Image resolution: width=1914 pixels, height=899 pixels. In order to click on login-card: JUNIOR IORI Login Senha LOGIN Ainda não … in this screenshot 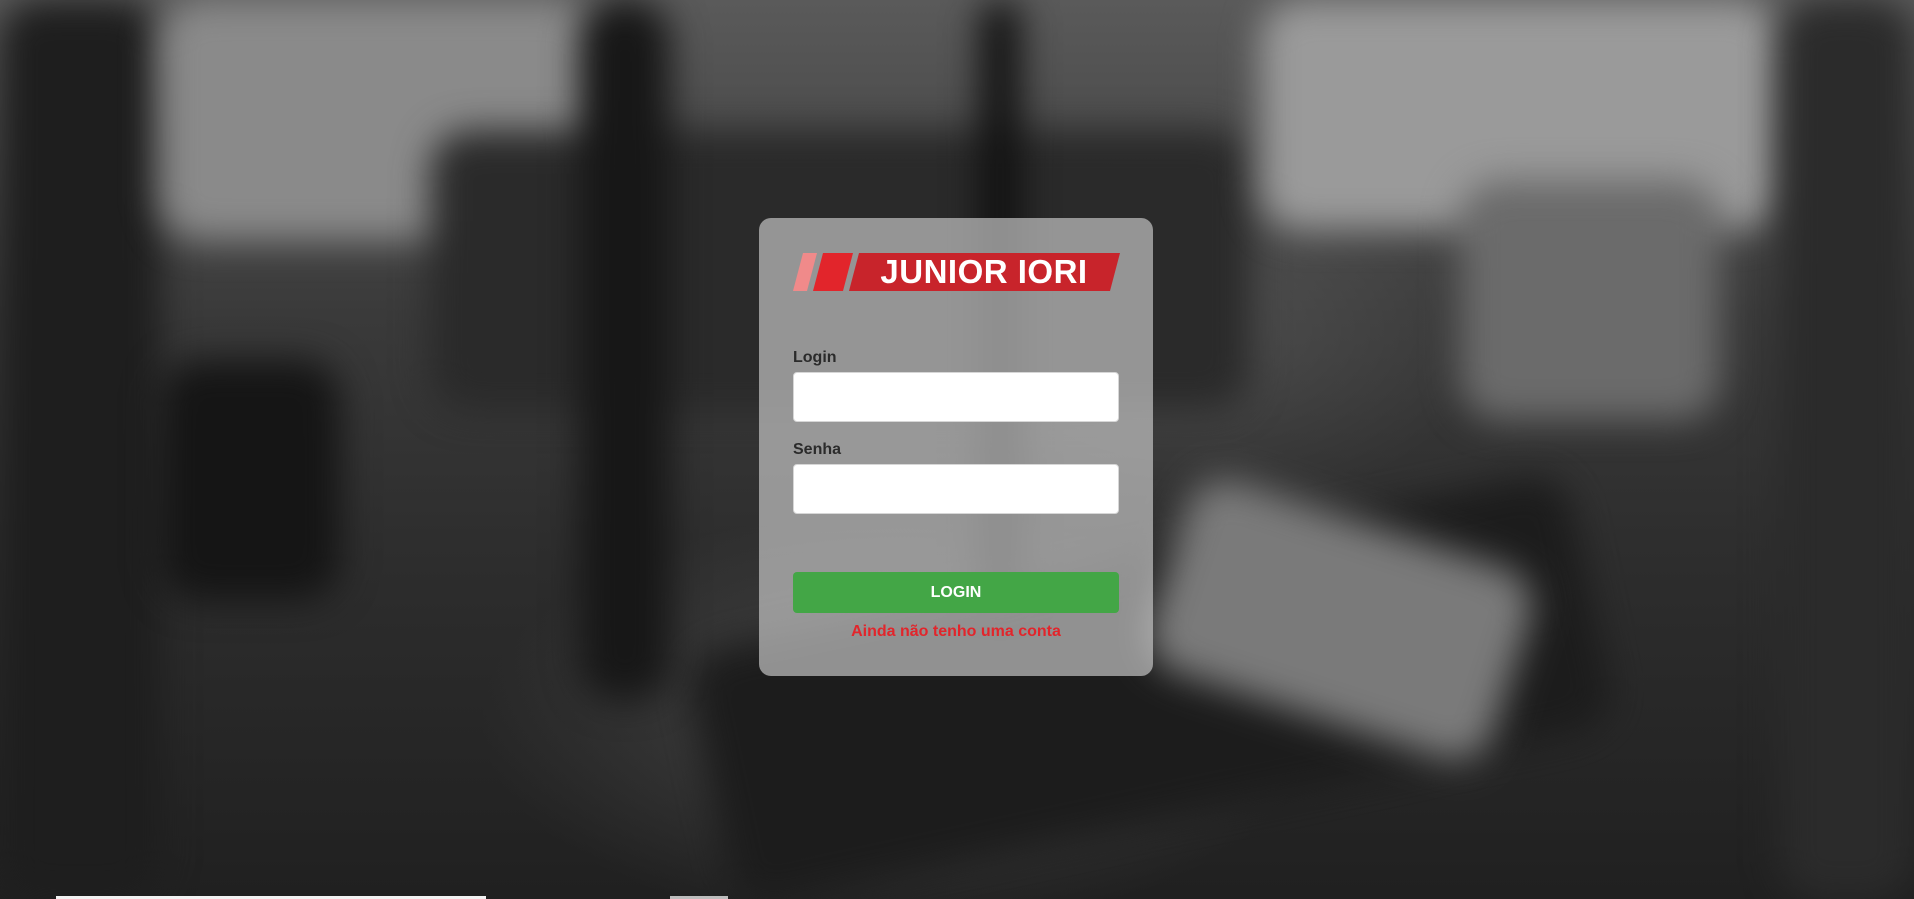, I will do `click(956, 447)`.